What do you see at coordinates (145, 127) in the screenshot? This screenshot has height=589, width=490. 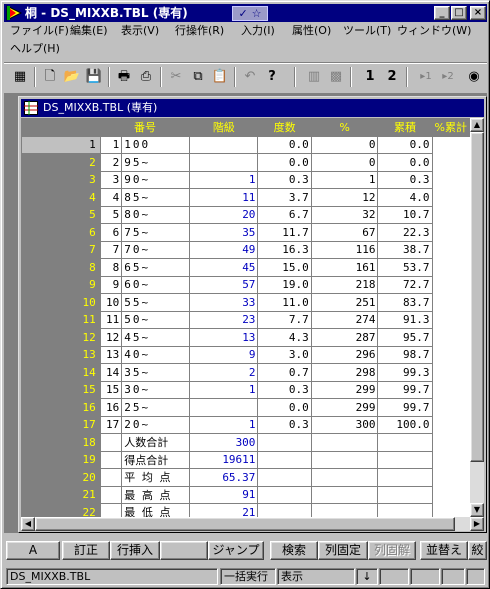 I see `column-header-no: 番号` at bounding box center [145, 127].